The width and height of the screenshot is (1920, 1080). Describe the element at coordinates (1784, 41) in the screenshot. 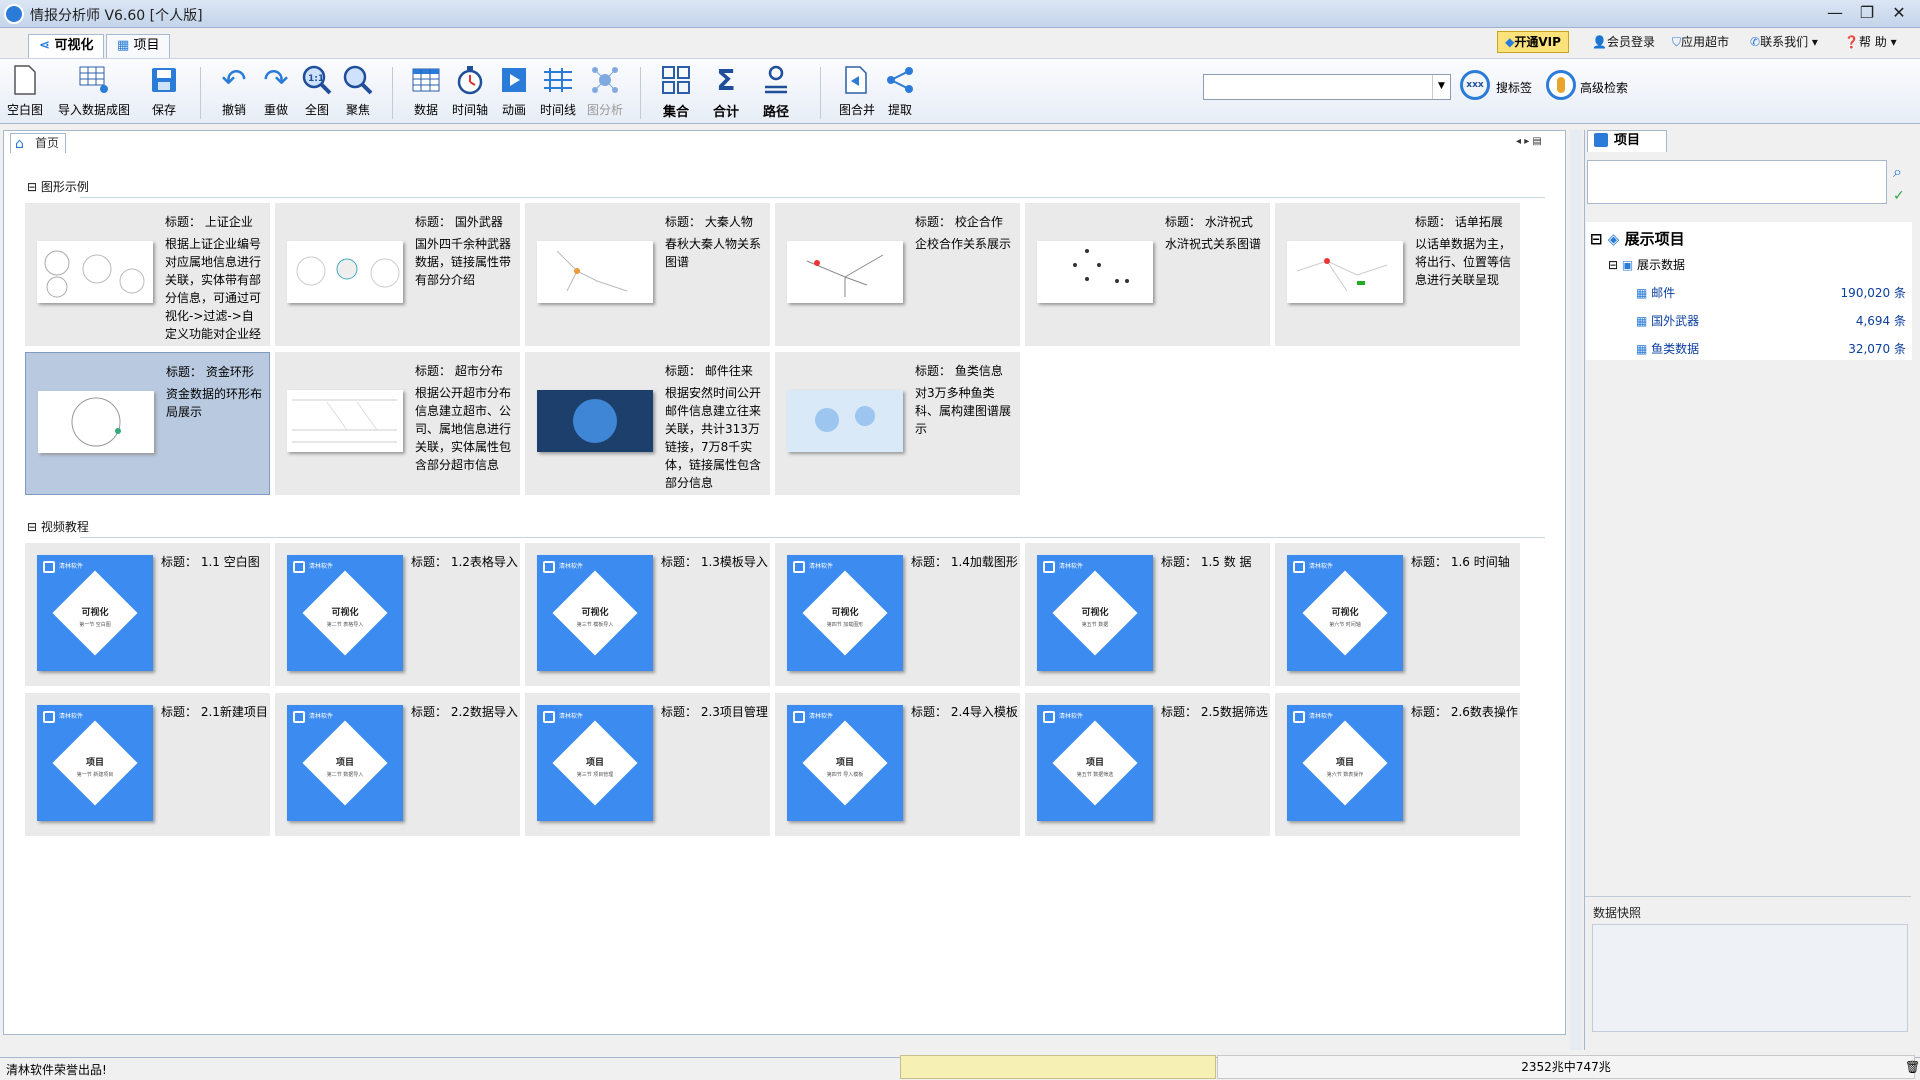

I see `contact-link: ✆联系我们 ▾` at that location.